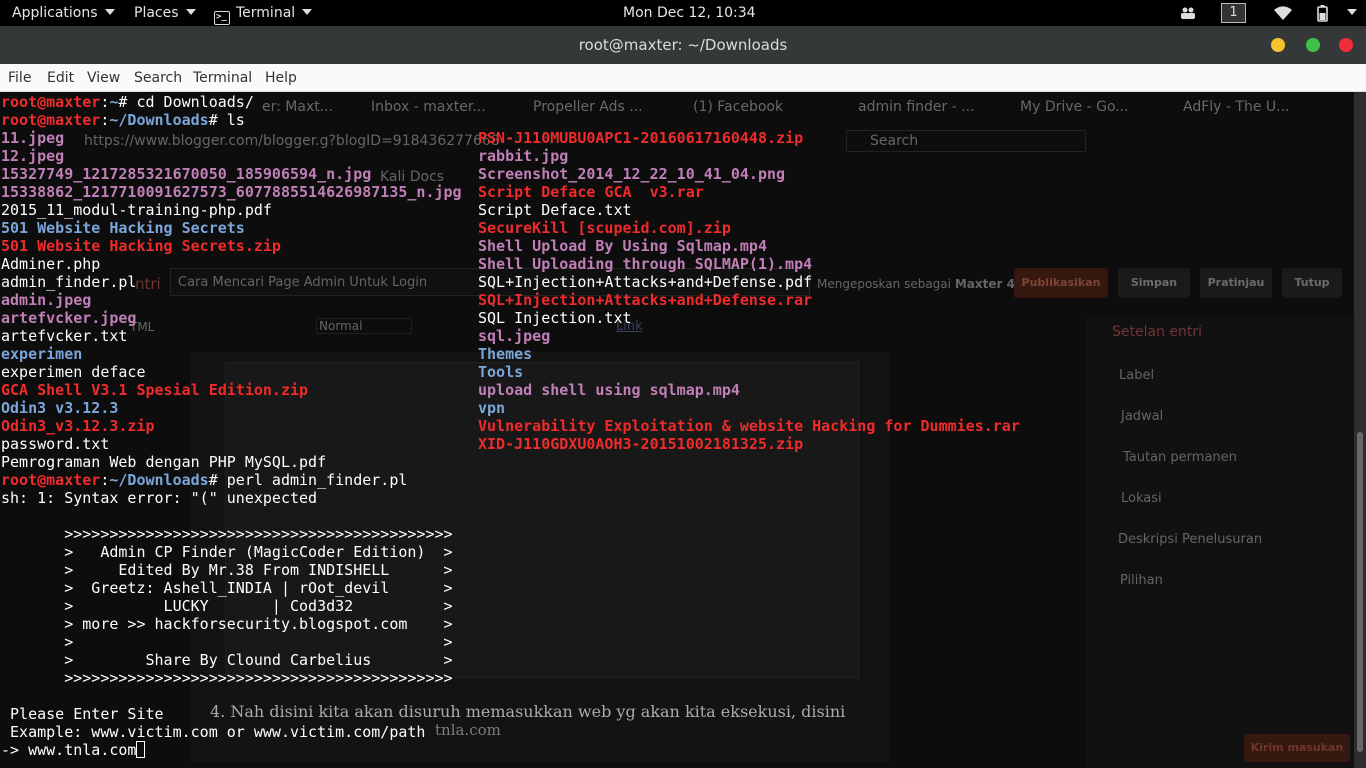 This screenshot has height=768, width=1366. Describe the element at coordinates (1137, 375) in the screenshot. I see `ghost-sidebar-label: Label` at that location.